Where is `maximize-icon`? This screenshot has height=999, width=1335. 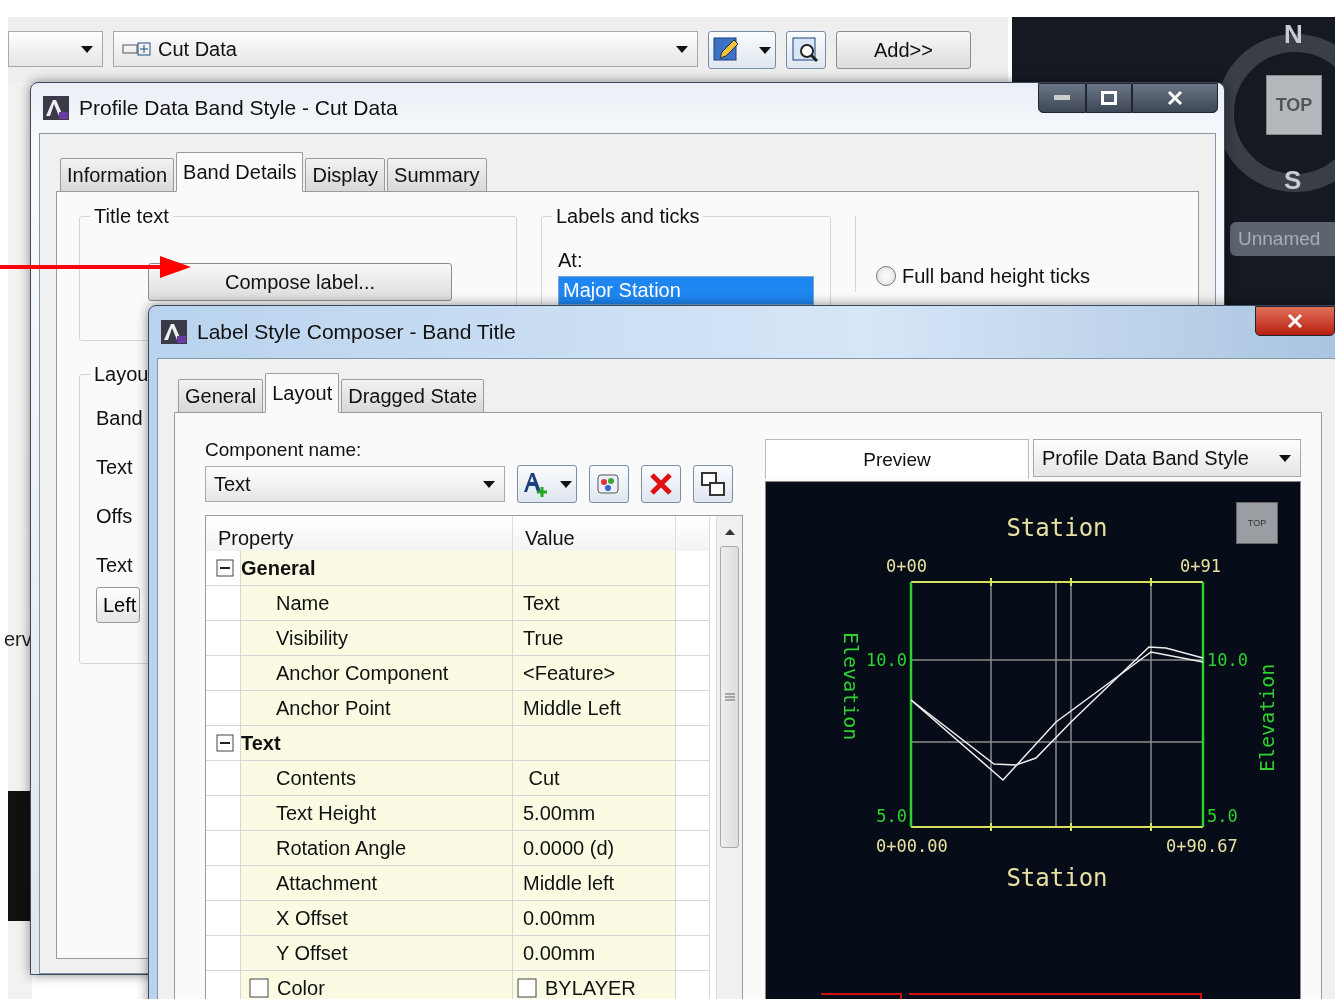 maximize-icon is located at coordinates (1109, 98).